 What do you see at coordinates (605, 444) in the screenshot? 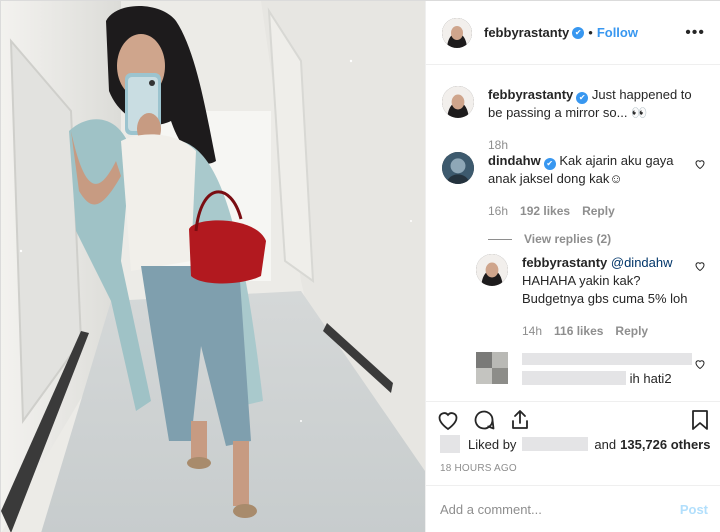
I see `likes-and: and` at bounding box center [605, 444].